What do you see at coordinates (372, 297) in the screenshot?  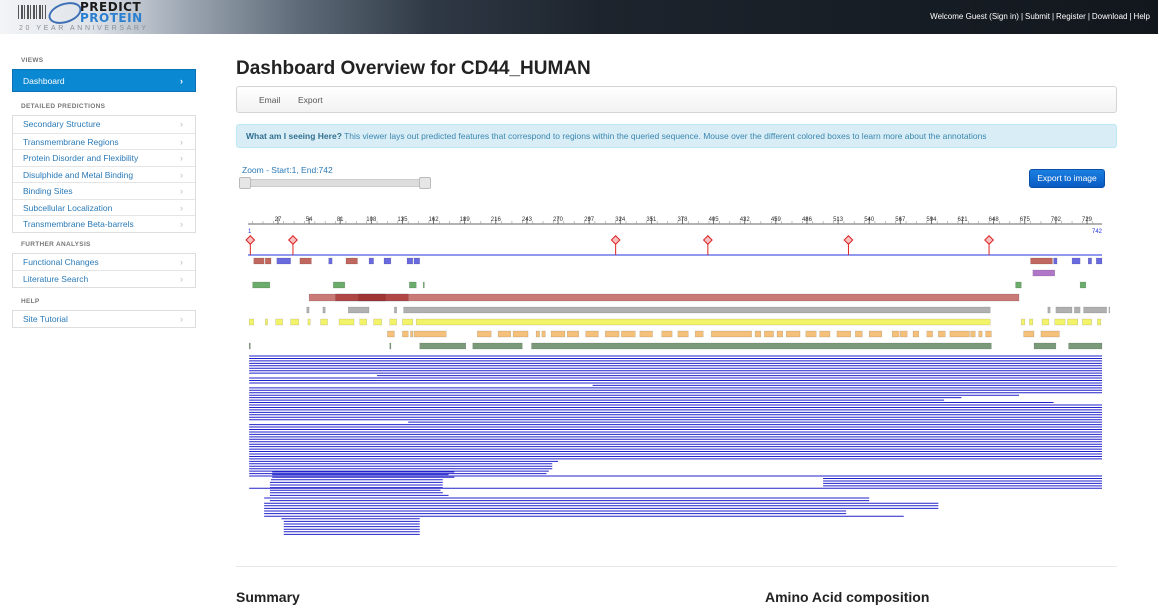 I see `feature-disorder-core` at bounding box center [372, 297].